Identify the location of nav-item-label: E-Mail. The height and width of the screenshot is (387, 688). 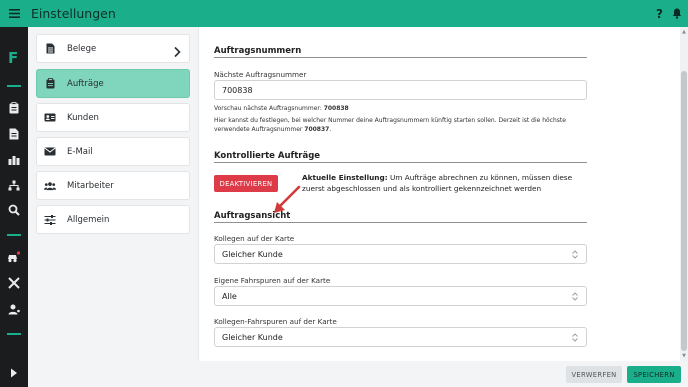
(80, 151).